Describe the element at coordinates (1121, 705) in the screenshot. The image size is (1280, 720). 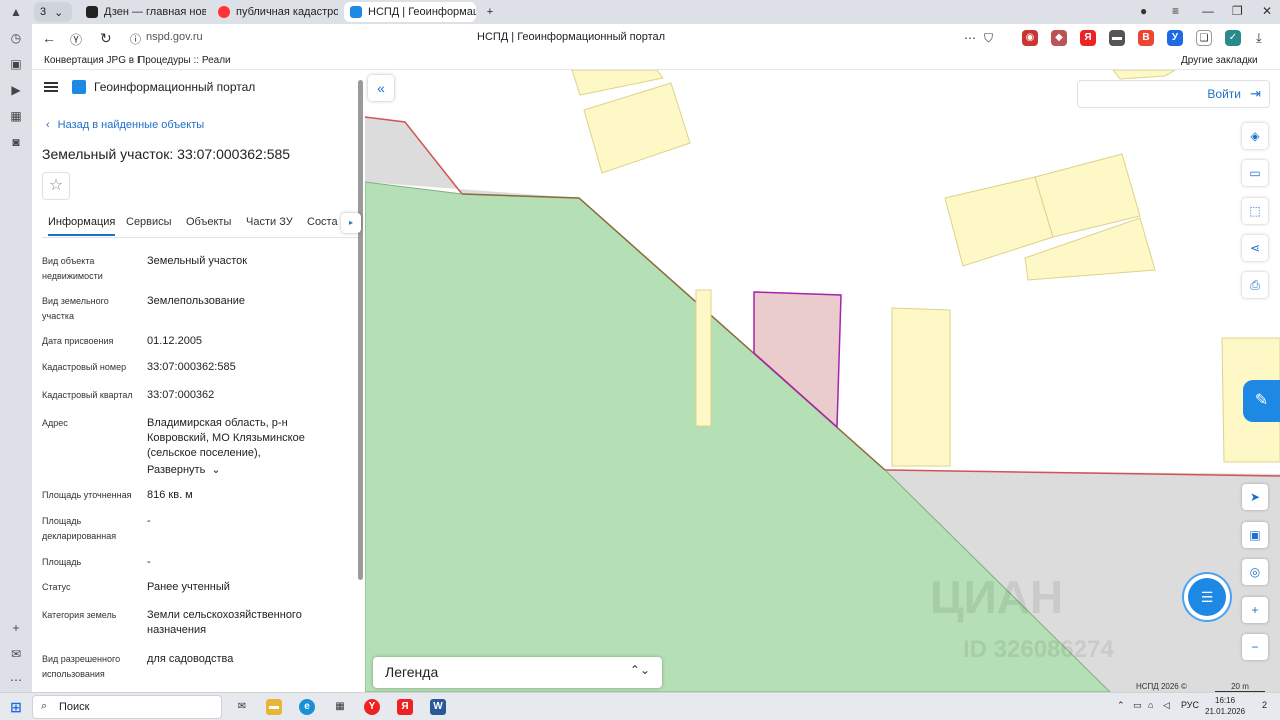
I see `tray-expand-icon: ⌃` at that location.